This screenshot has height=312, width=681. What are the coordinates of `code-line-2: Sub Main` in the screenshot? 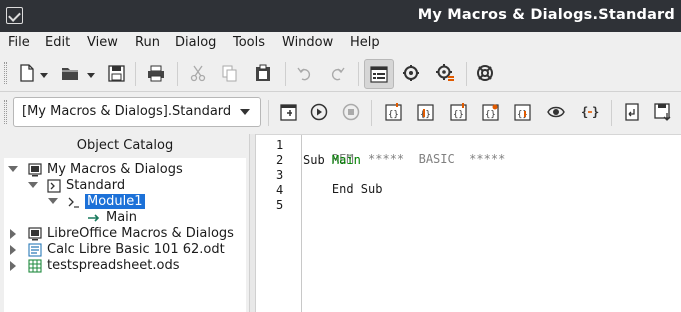 It's located at (332, 160).